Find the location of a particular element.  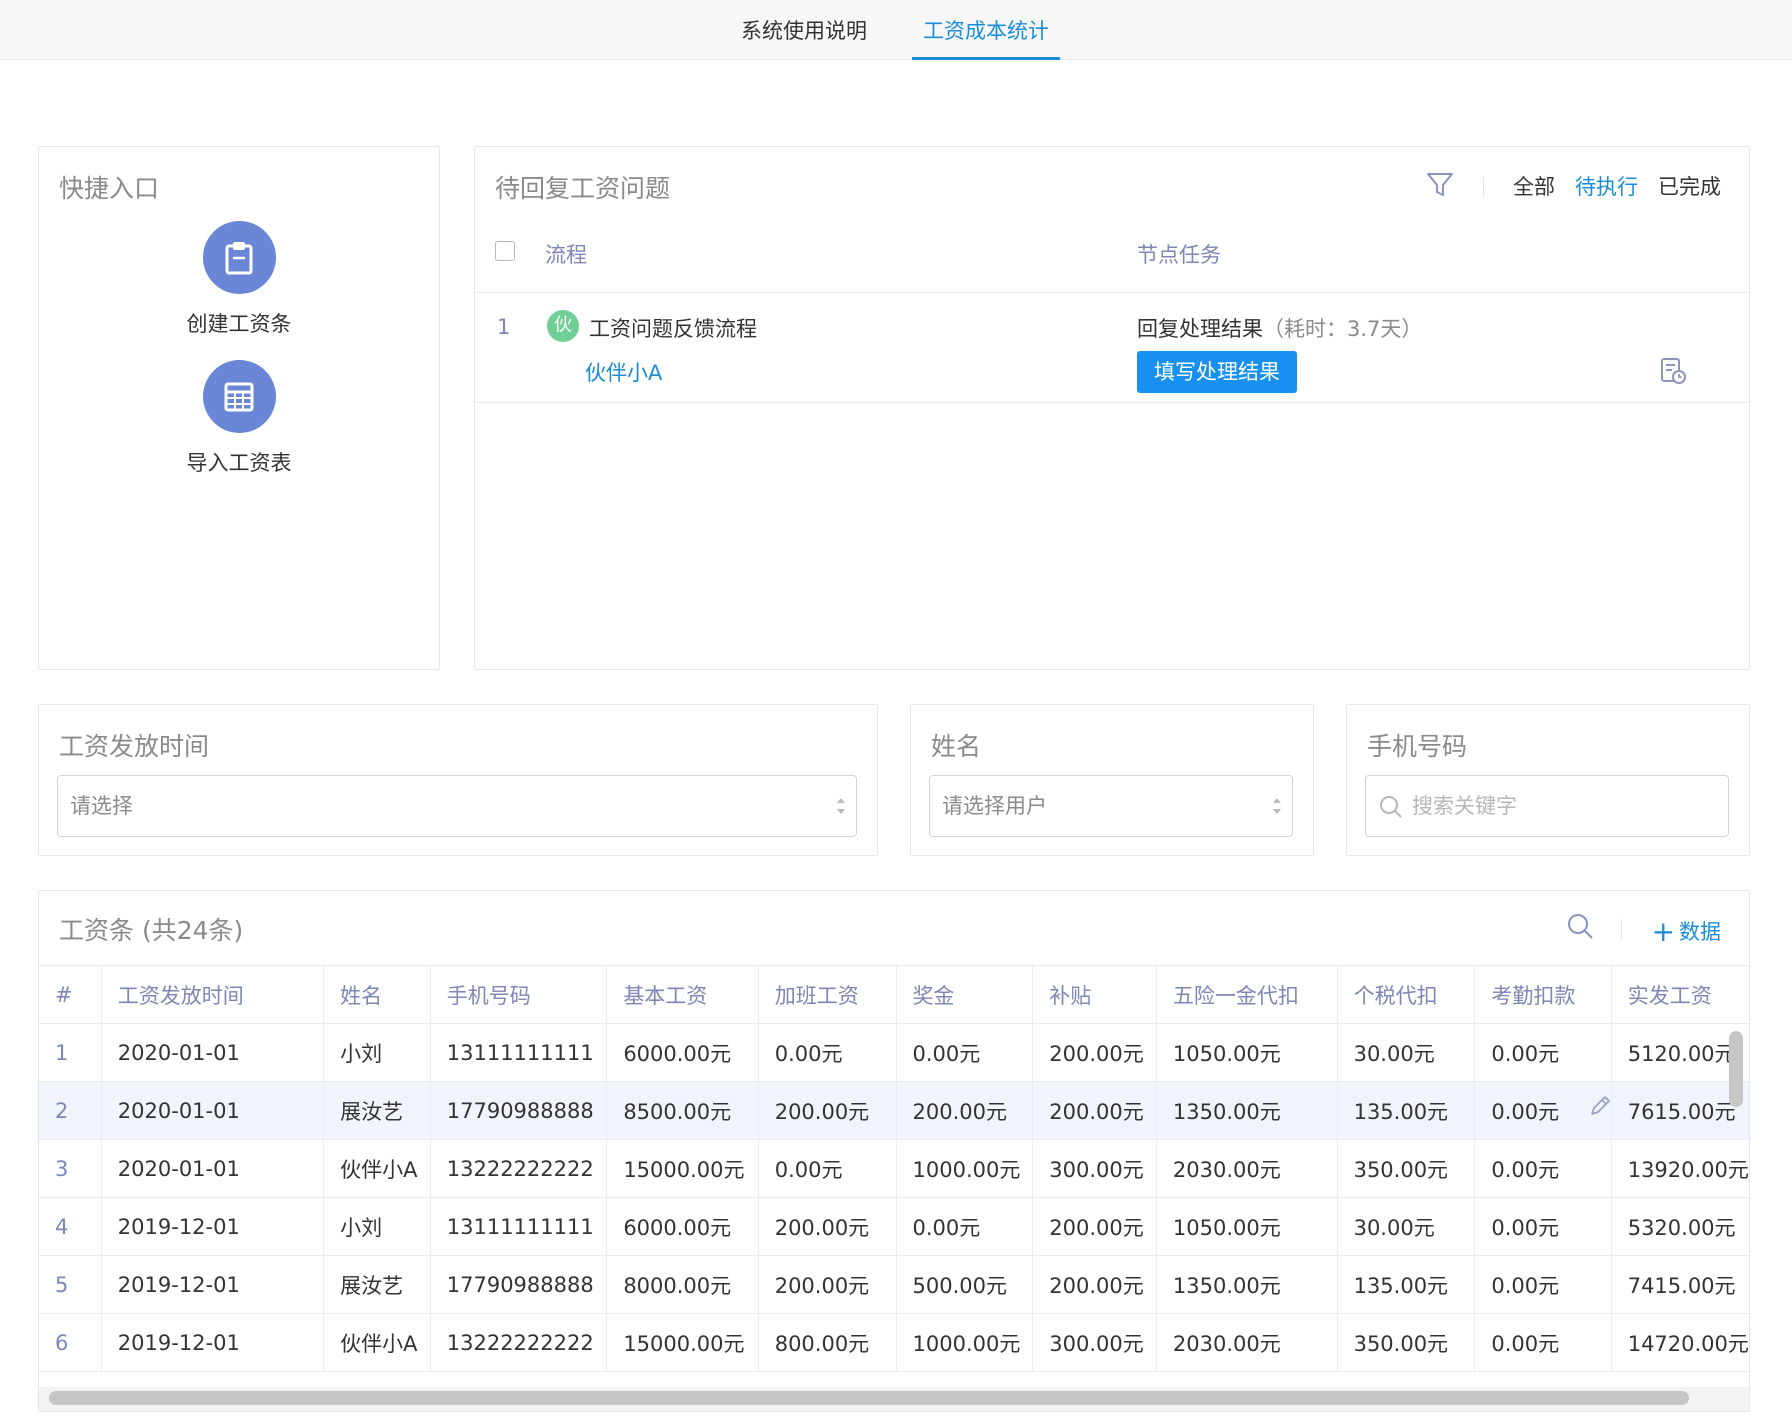

table-cell: 7415.00元 is located at coordinates (1680, 1284).